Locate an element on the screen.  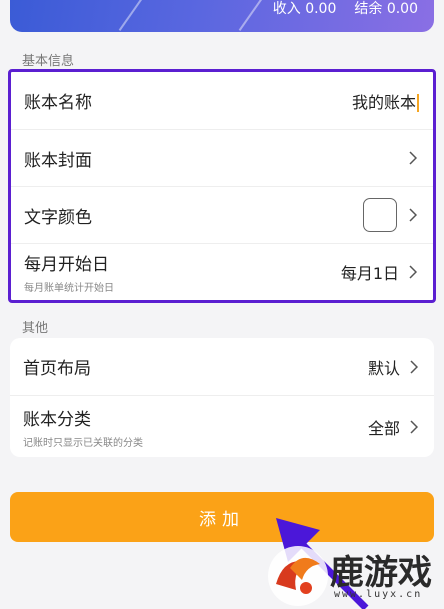
balance-label: 结余 0.00 is located at coordinates (386, 9).